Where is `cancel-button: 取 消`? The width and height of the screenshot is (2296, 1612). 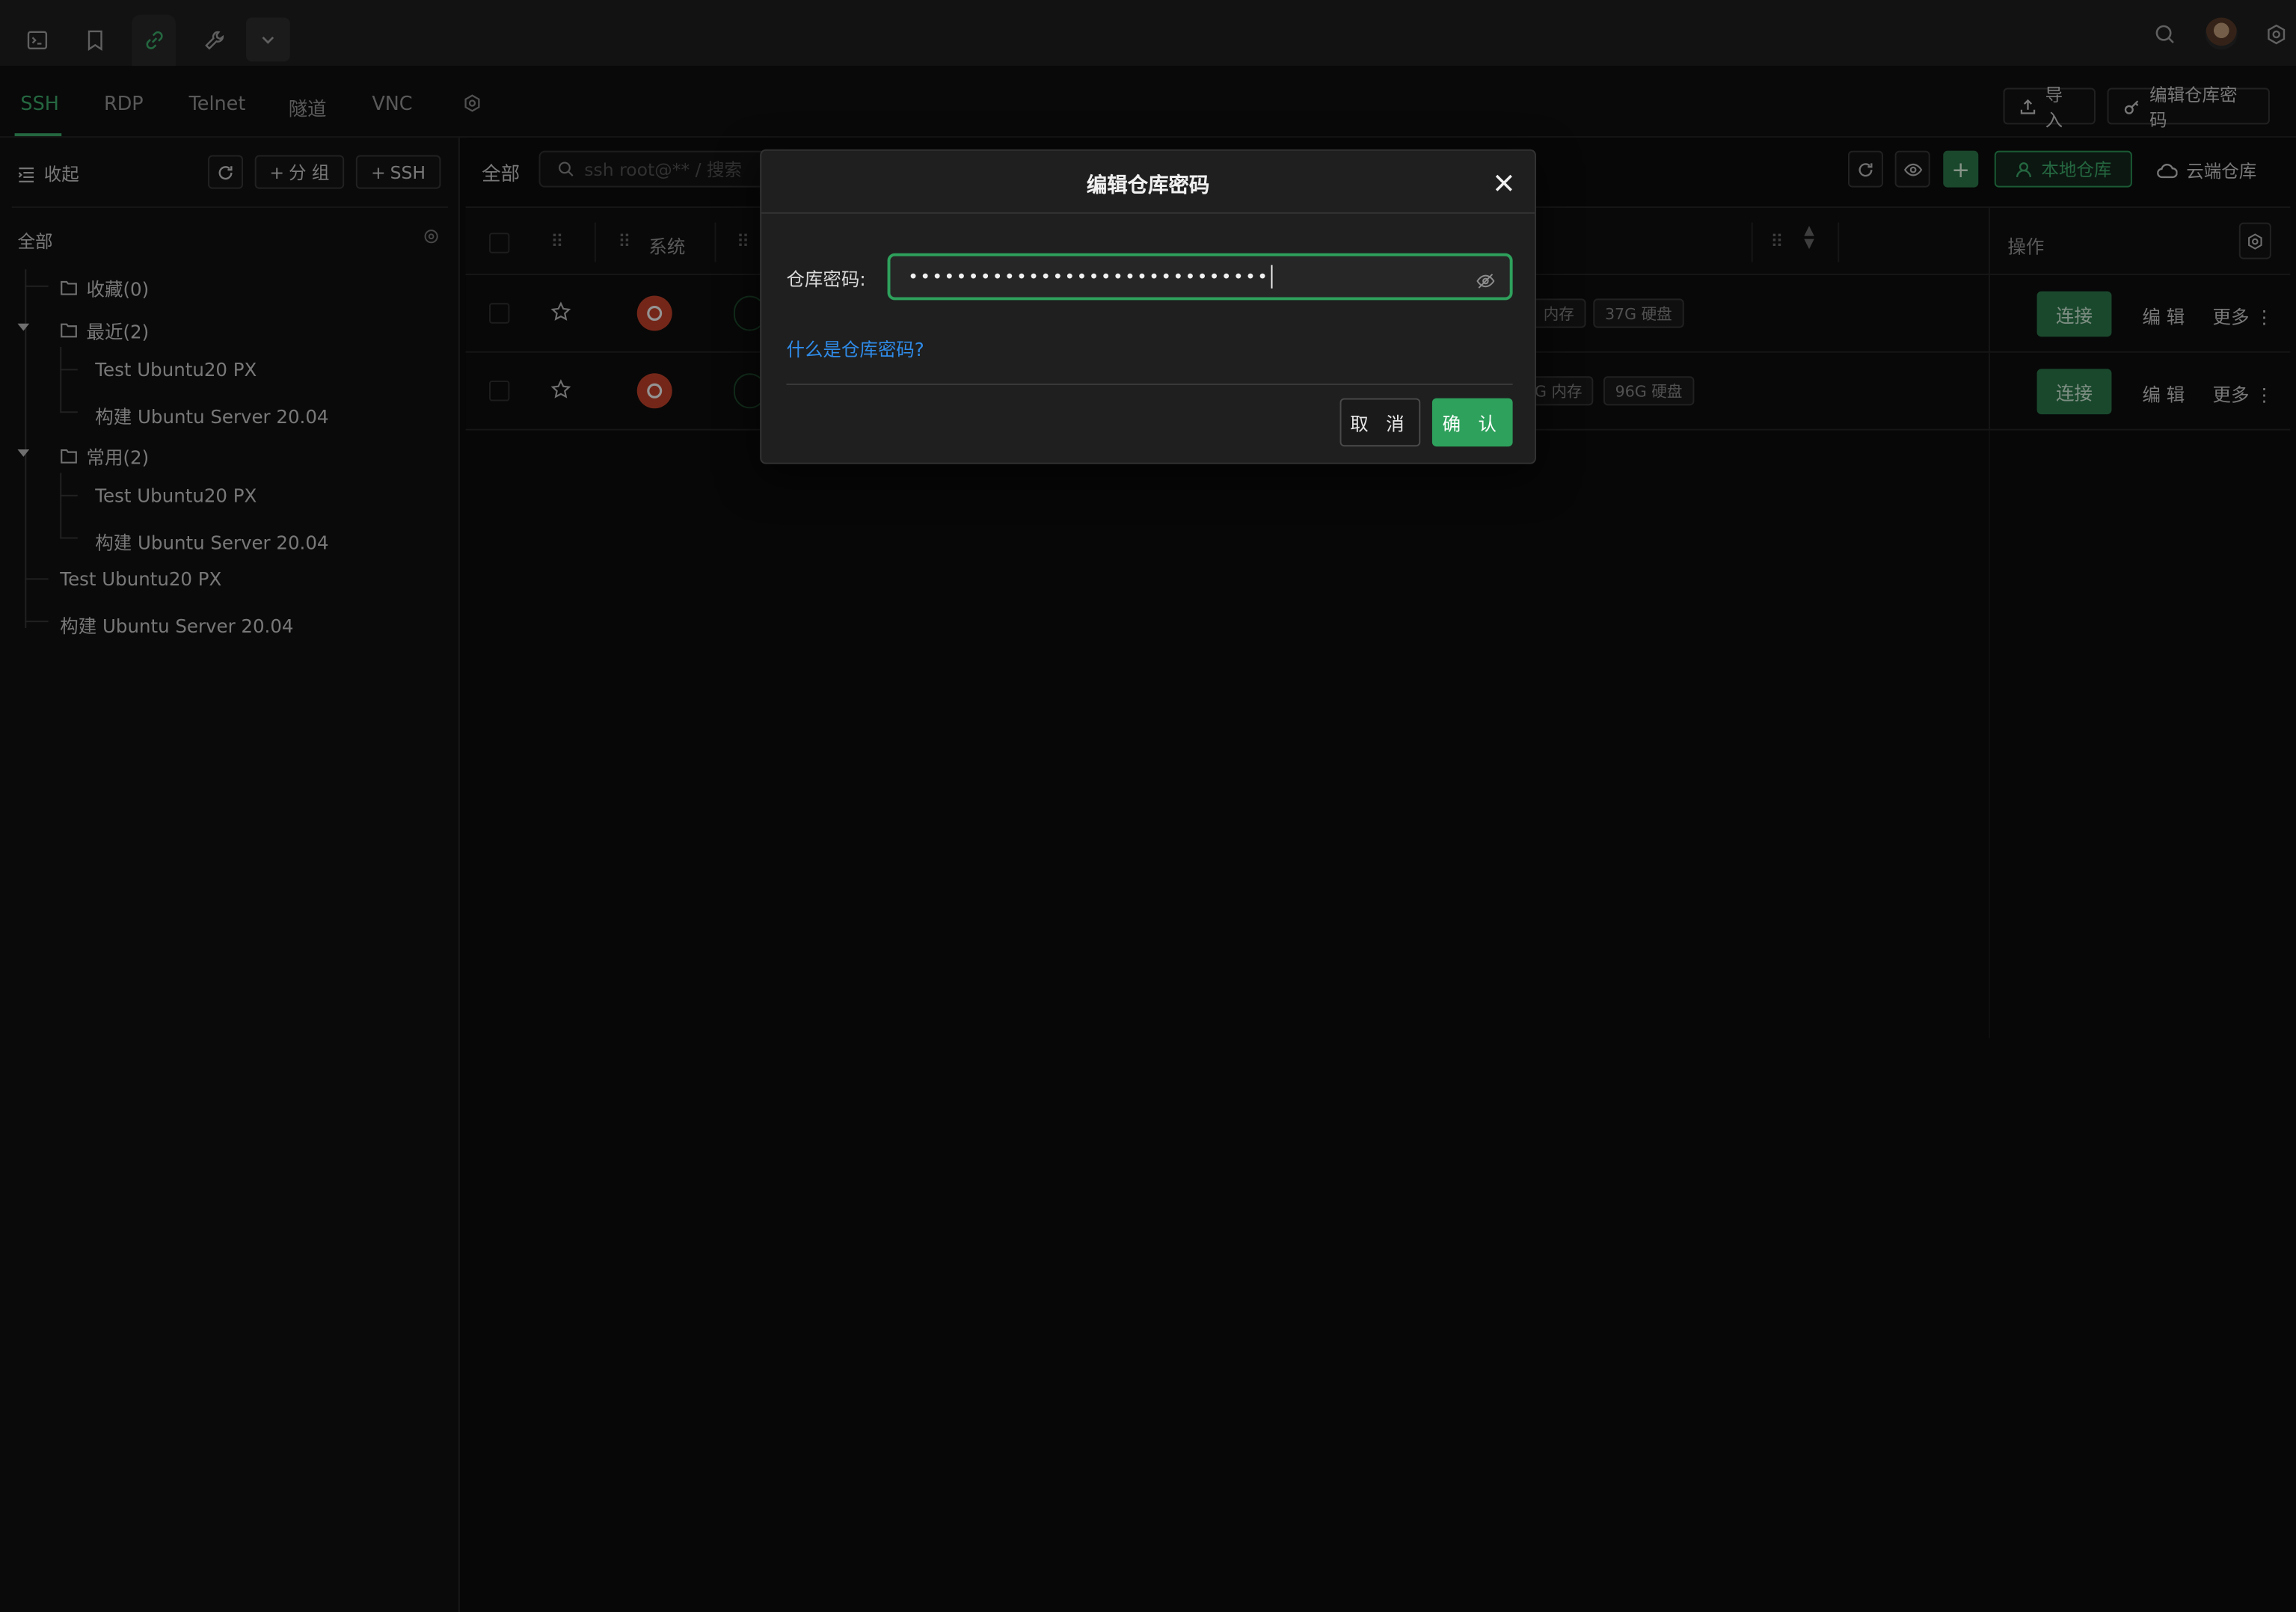 cancel-button: 取 消 is located at coordinates (1380, 423).